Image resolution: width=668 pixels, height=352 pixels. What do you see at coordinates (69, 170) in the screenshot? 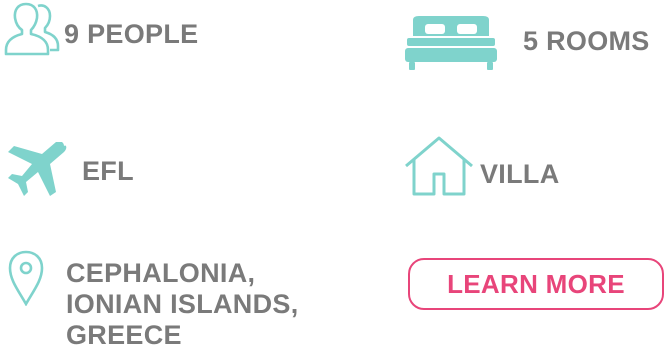
I see `airport-feature: EFL` at bounding box center [69, 170].